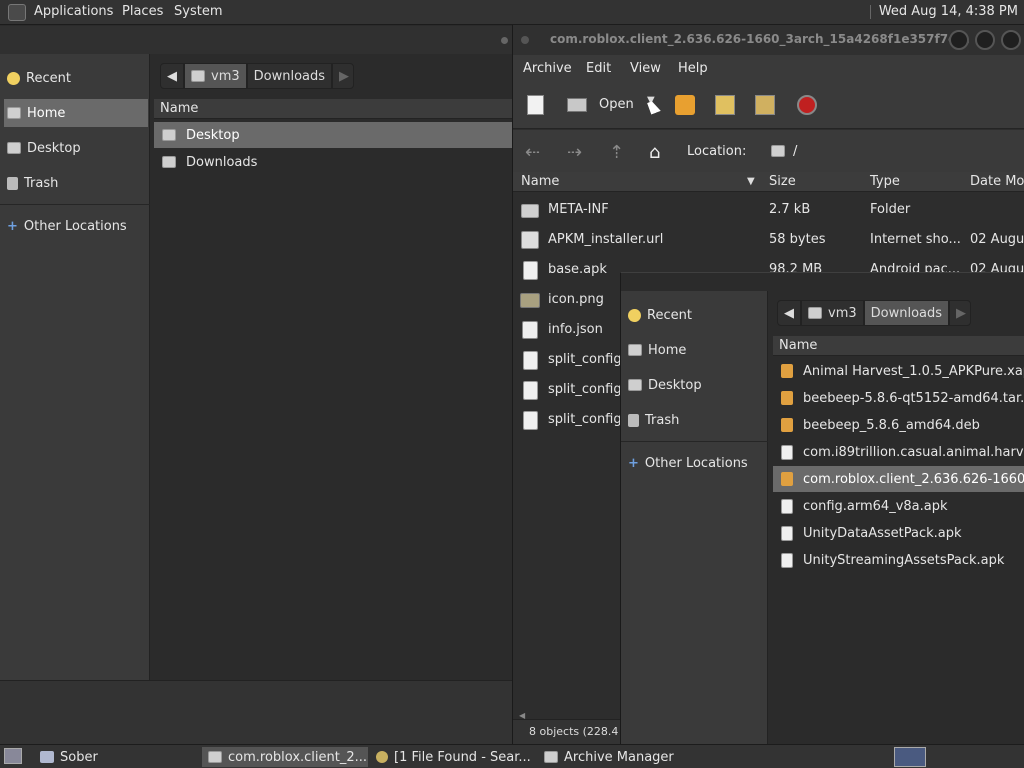  I want to click on extract-icon, so click(685, 105).